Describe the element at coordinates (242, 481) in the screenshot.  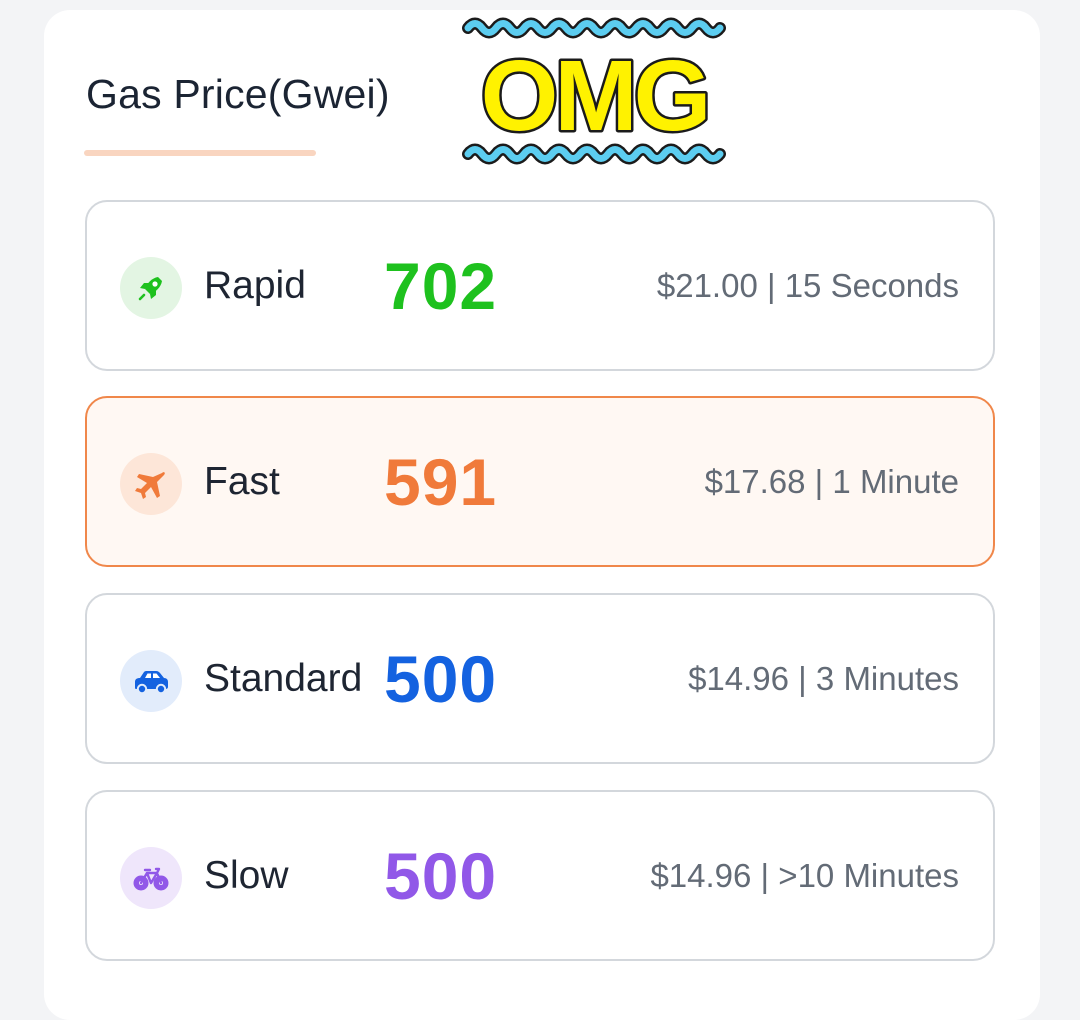
I see `tier-name: Fast` at that location.